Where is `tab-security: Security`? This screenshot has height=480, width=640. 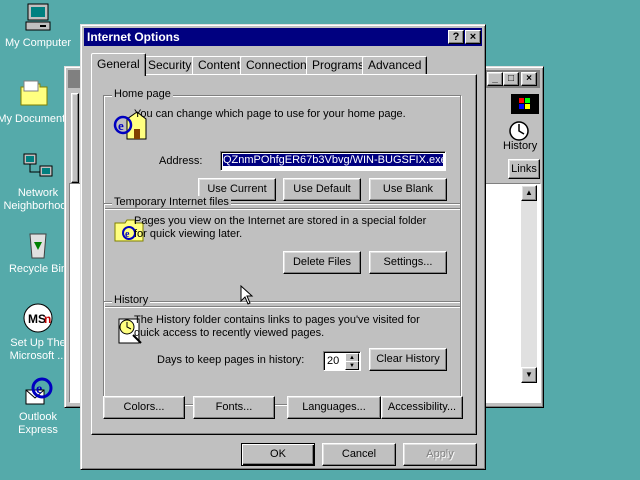 tab-security: Security is located at coordinates (170, 65).